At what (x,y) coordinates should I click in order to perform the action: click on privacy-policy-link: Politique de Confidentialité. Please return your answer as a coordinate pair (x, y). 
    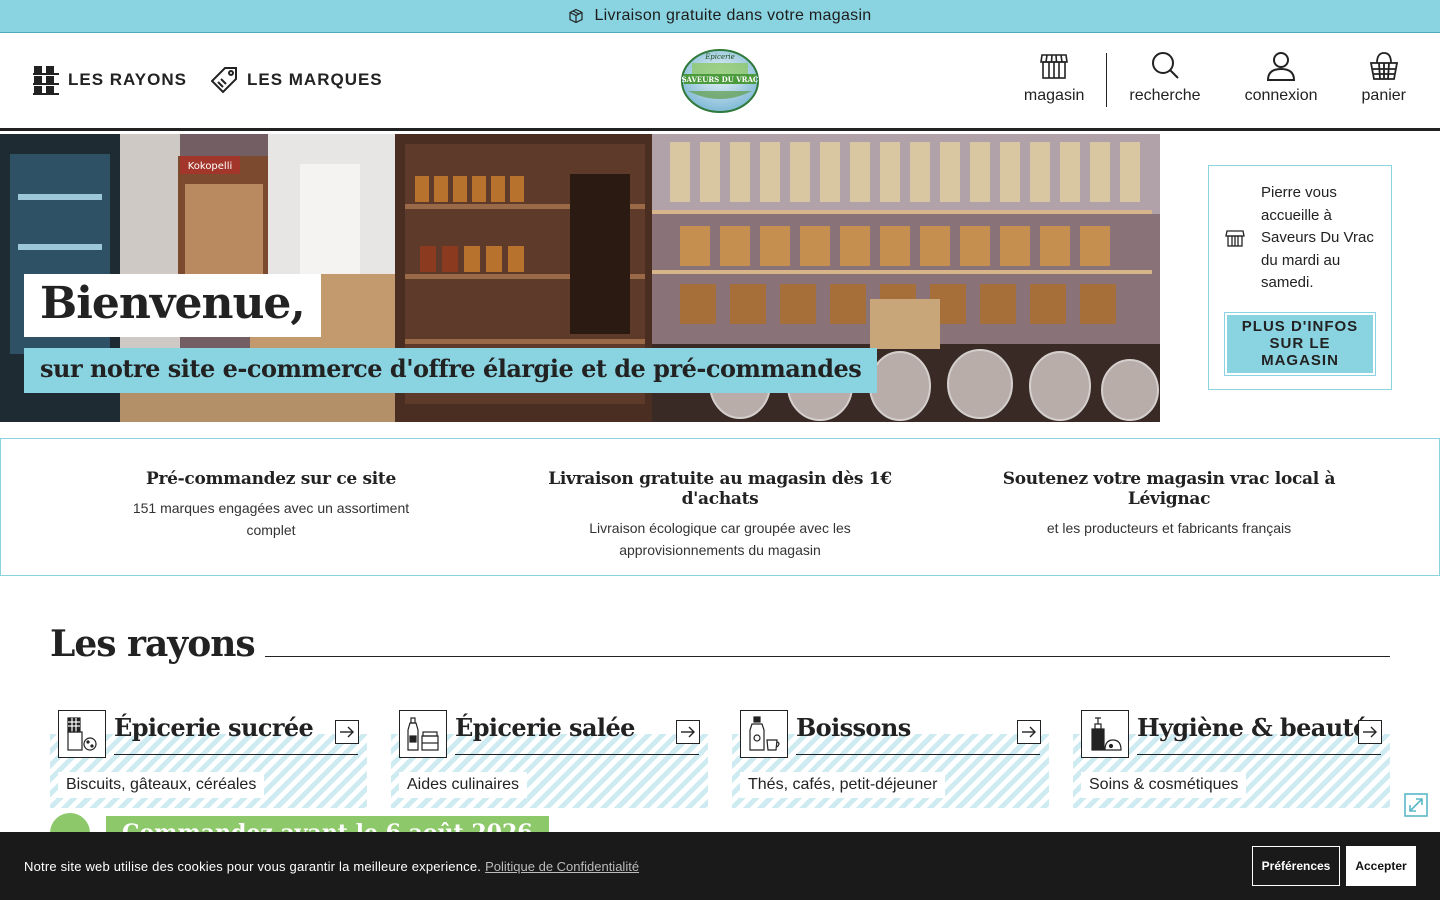
    Looking at the image, I should click on (562, 866).